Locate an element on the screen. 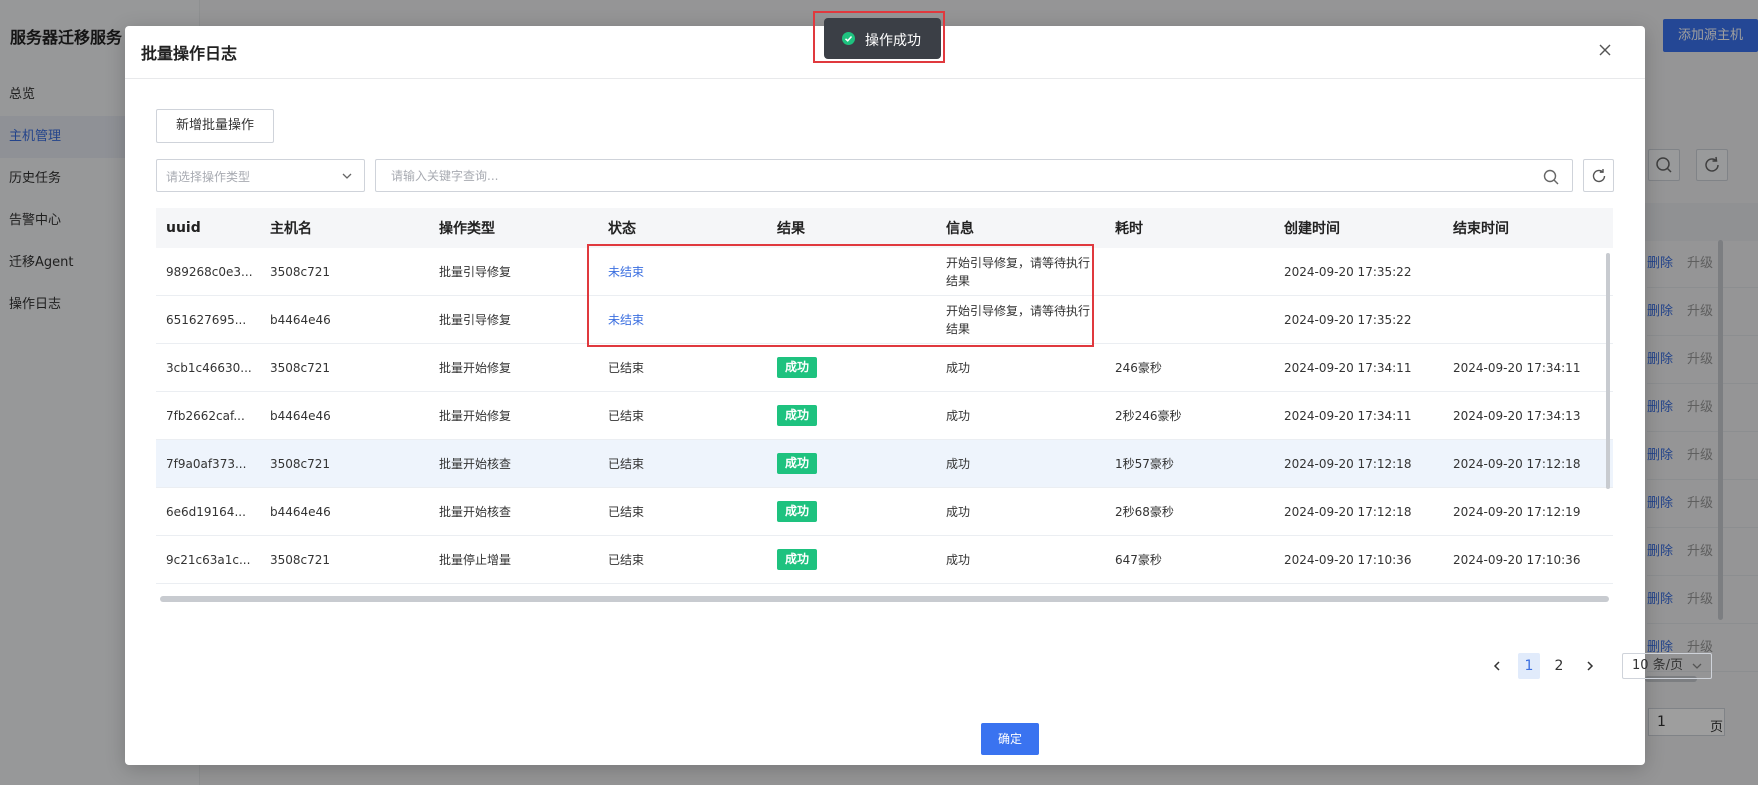 This screenshot has height=785, width=1758. refresh-icon is located at coordinates (1599, 176).